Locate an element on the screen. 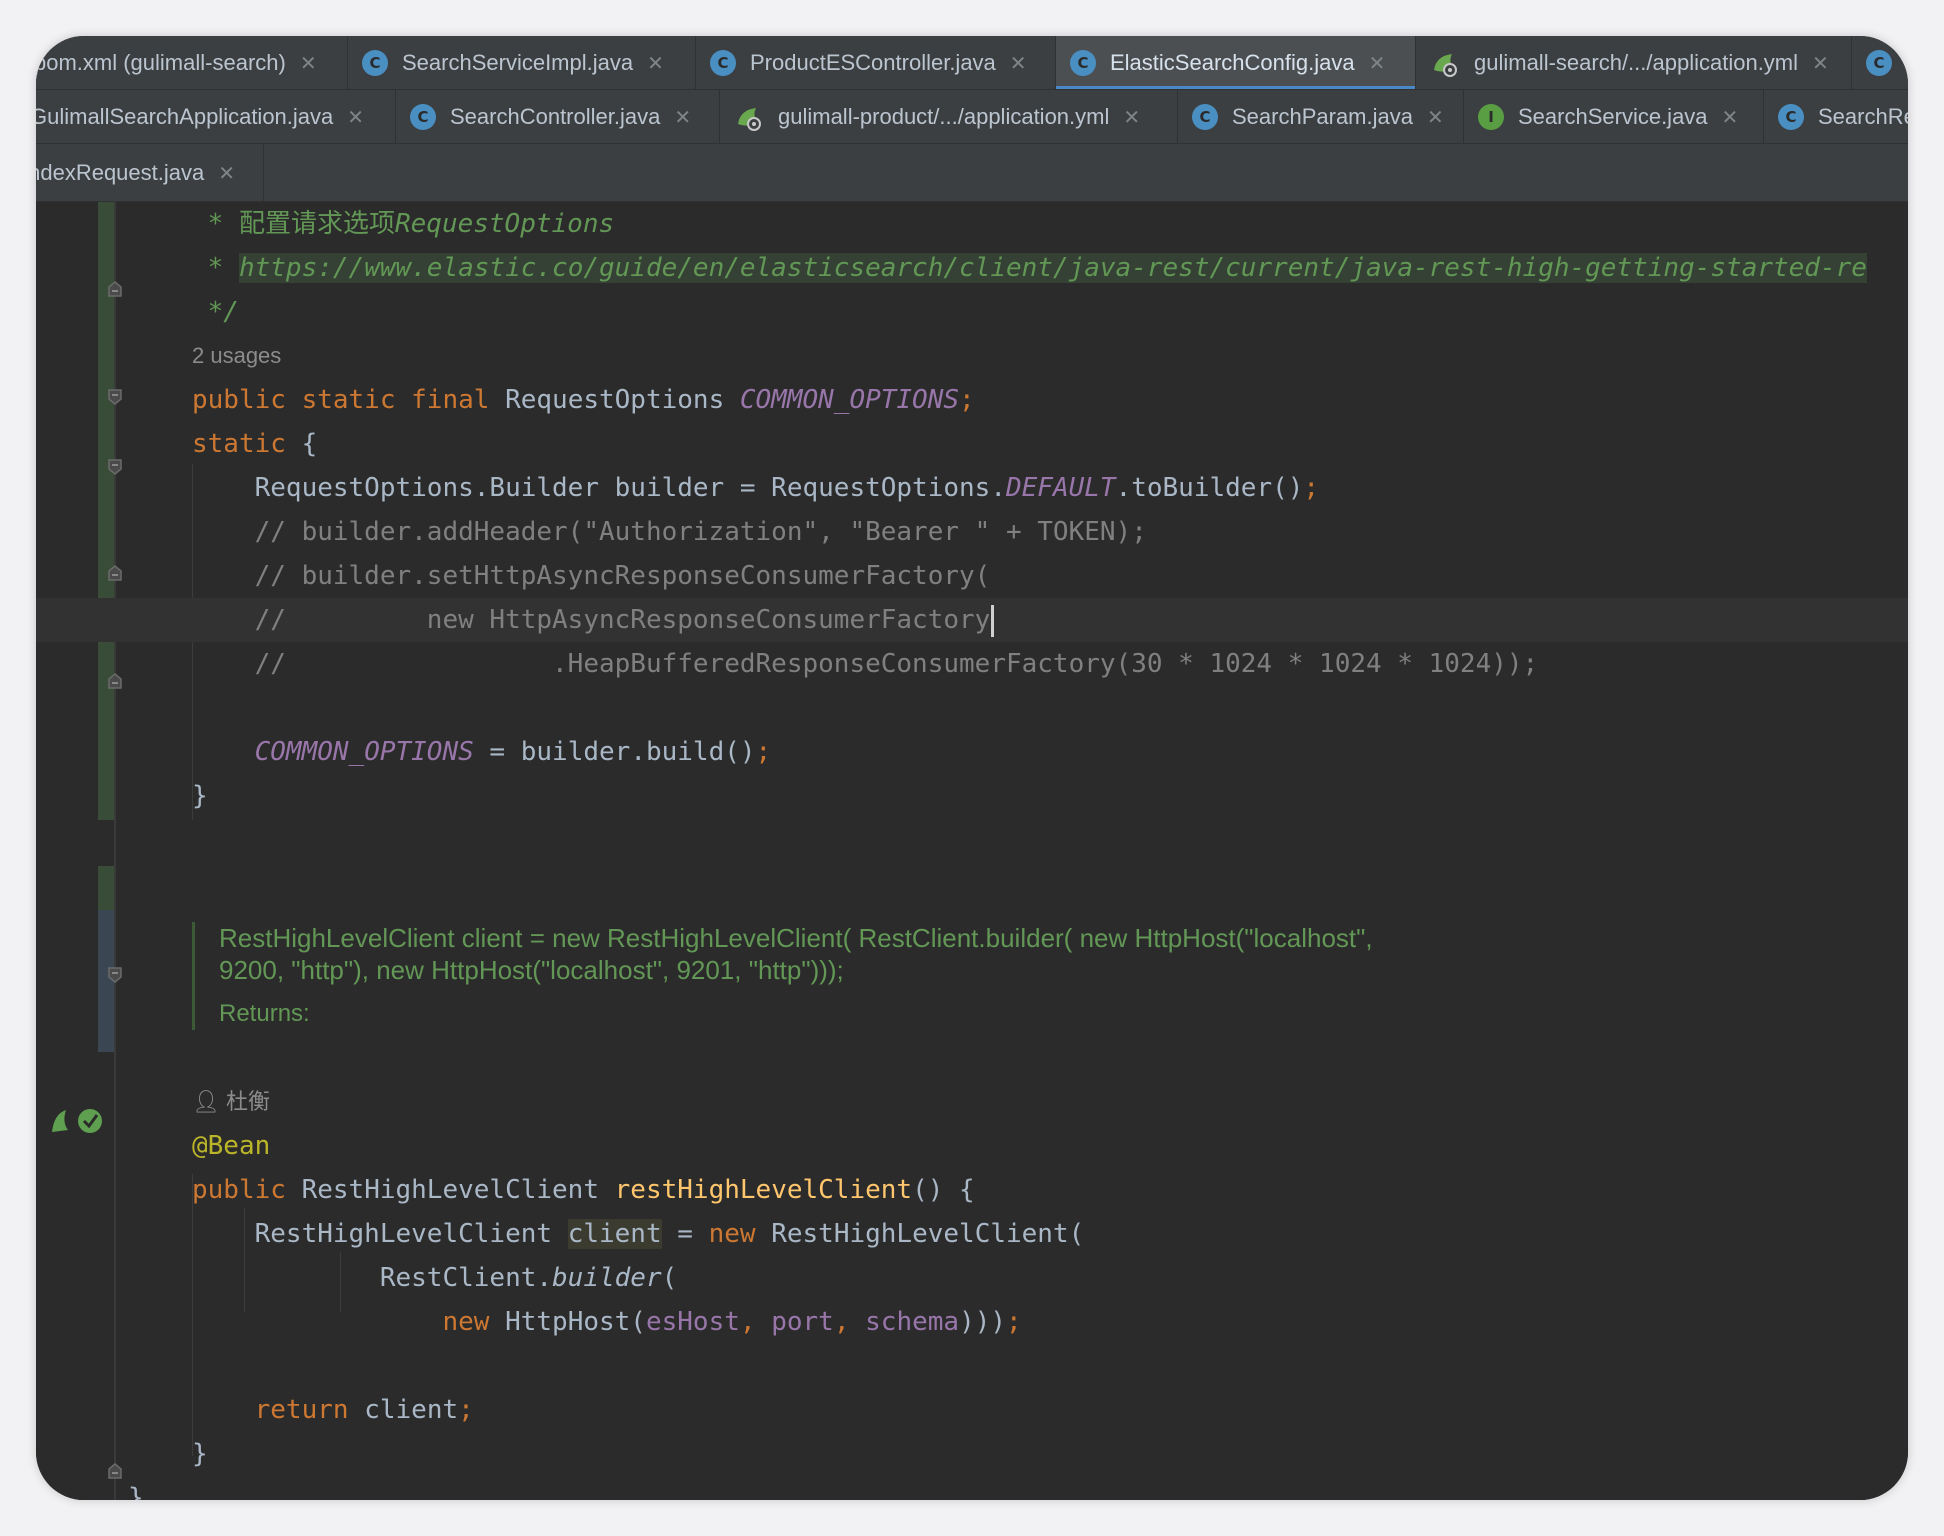 The height and width of the screenshot is (1536, 1944). tab-elastic-search-config: C ElasticSearchConfig.java ✕ is located at coordinates (1236, 62).